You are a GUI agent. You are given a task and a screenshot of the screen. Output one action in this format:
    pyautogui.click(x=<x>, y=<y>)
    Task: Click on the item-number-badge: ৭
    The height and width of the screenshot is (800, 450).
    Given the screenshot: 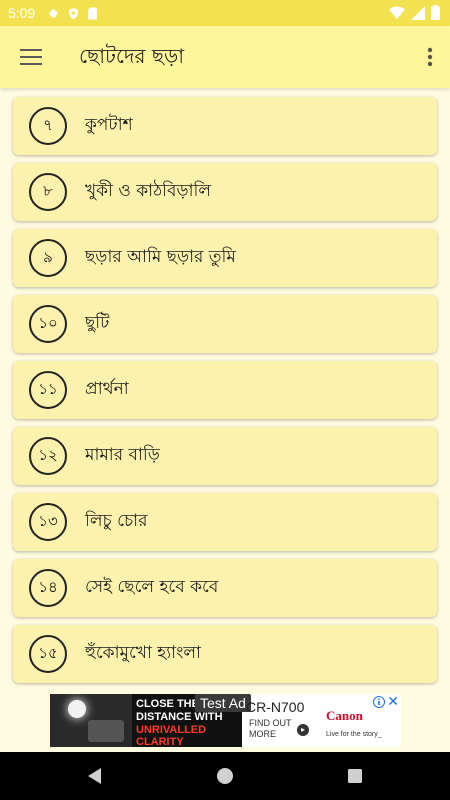 What is the action you would take?
    pyautogui.click(x=48, y=126)
    